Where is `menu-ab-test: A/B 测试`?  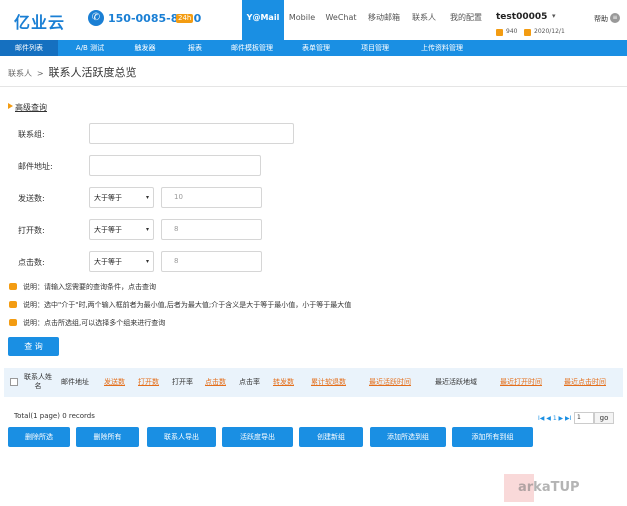 menu-ab-test: A/B 测试 is located at coordinates (90, 48).